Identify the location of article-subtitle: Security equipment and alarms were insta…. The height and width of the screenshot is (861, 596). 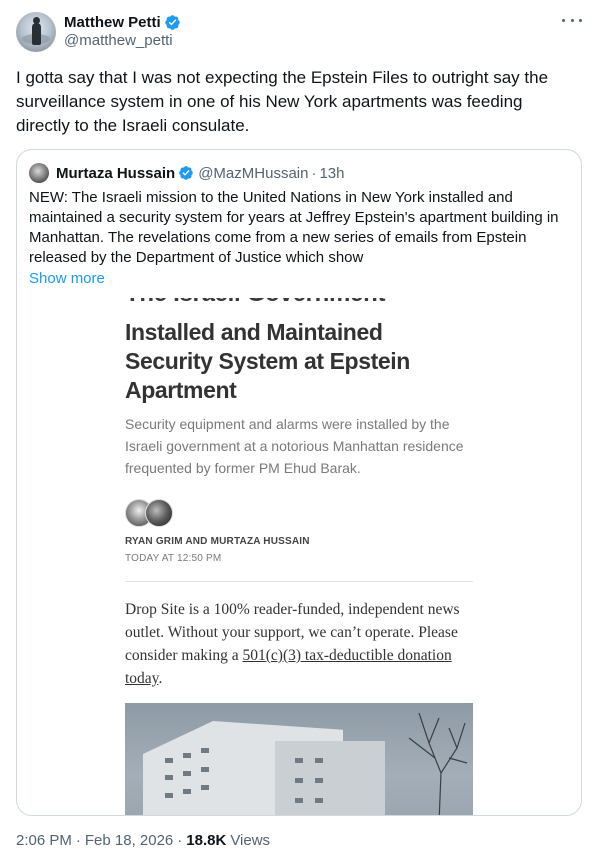
(294, 446).